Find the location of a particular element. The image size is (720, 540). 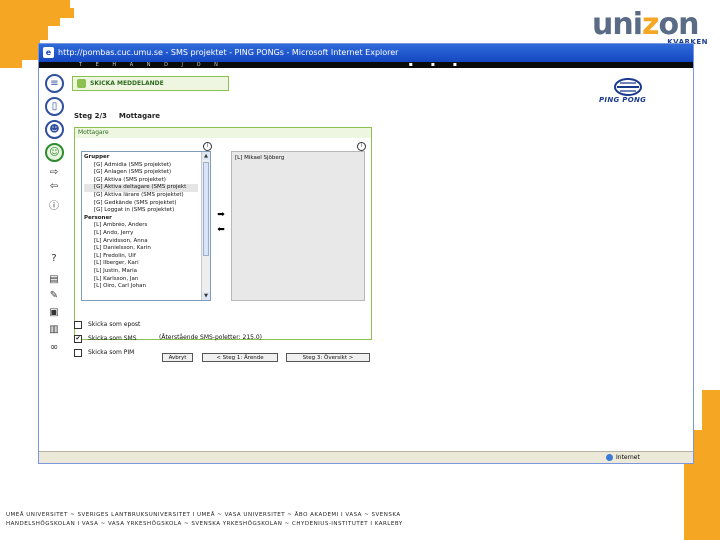

cancel-button: Avbryt is located at coordinates (177, 357).